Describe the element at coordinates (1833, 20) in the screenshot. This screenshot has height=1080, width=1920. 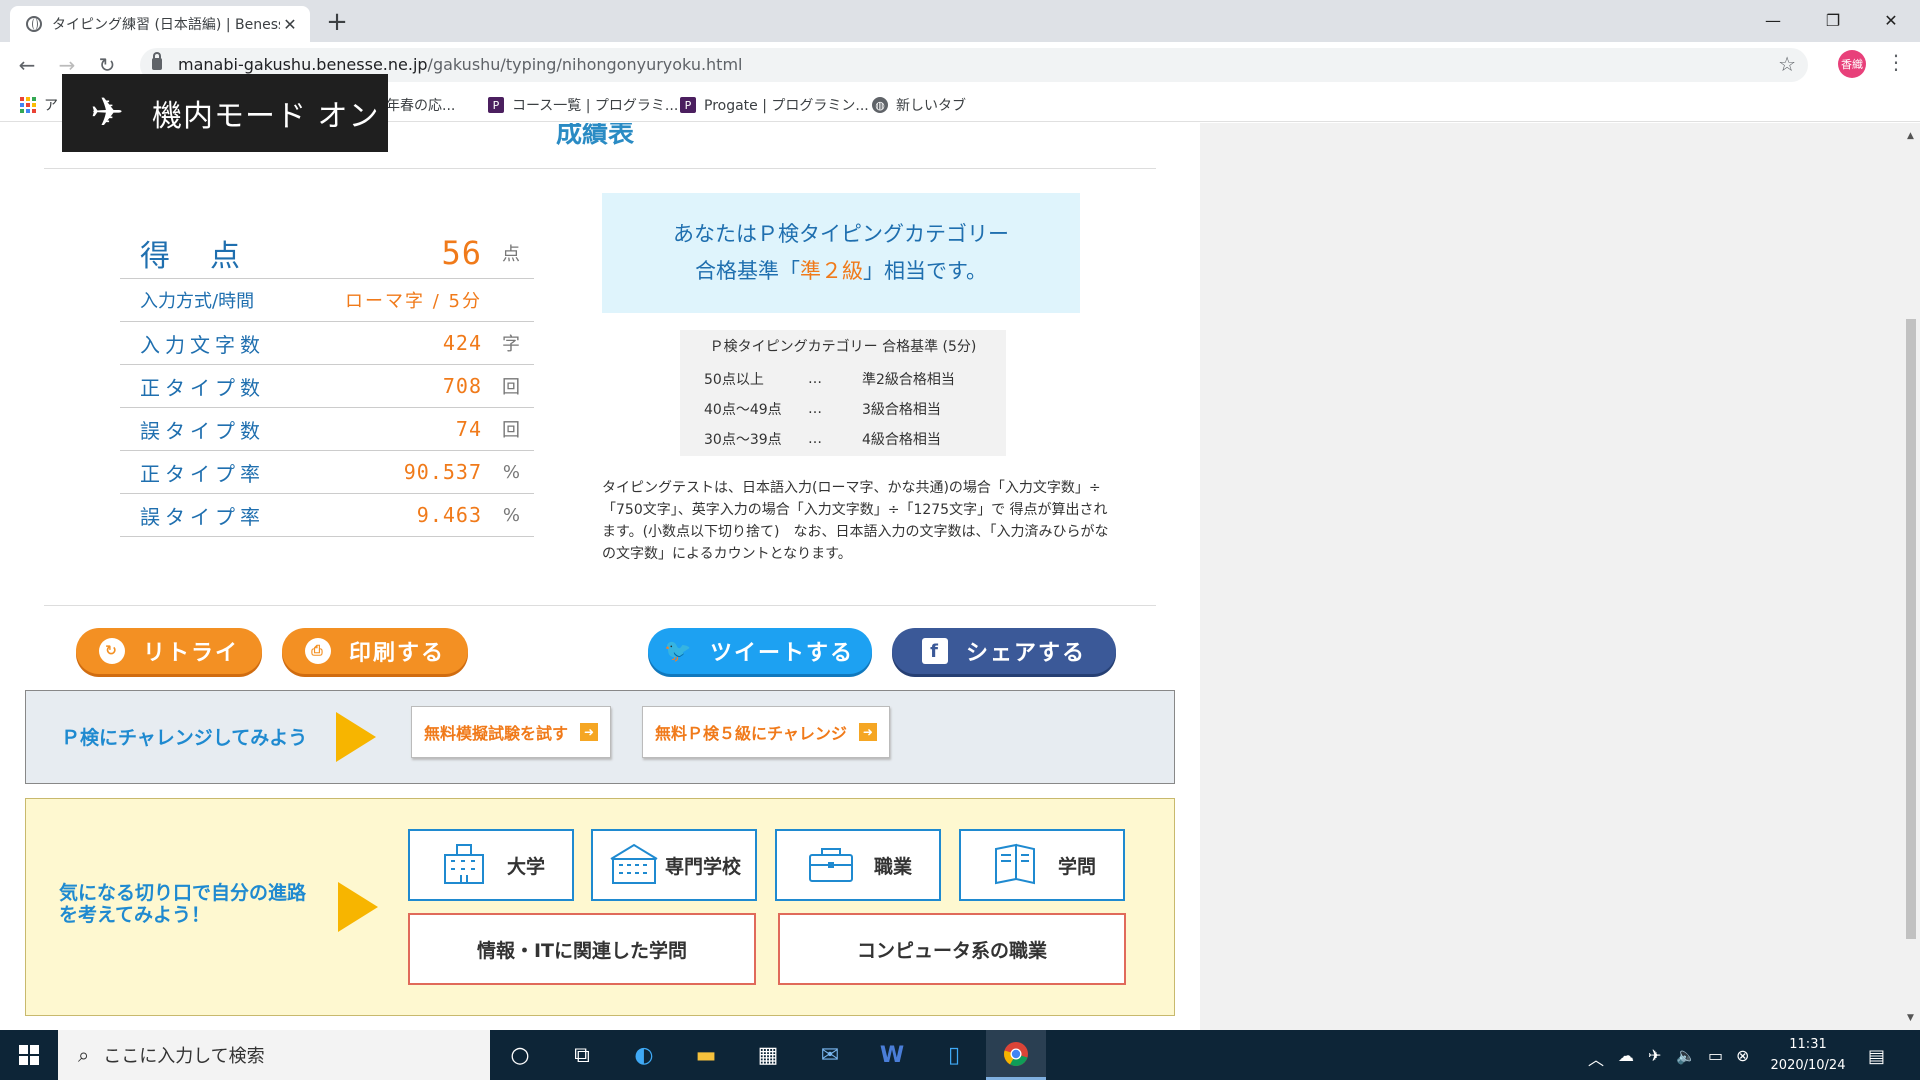
I see `restore-button: ❐` at that location.